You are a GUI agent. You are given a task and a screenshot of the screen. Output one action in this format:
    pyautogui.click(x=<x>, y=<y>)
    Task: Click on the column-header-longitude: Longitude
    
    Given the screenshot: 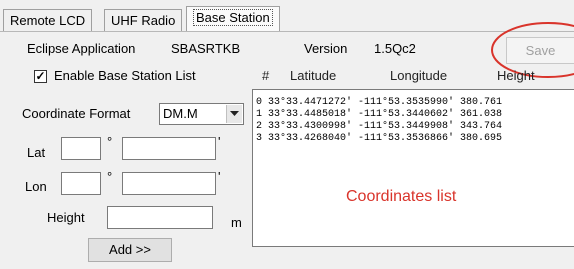 What is the action you would take?
    pyautogui.click(x=419, y=75)
    